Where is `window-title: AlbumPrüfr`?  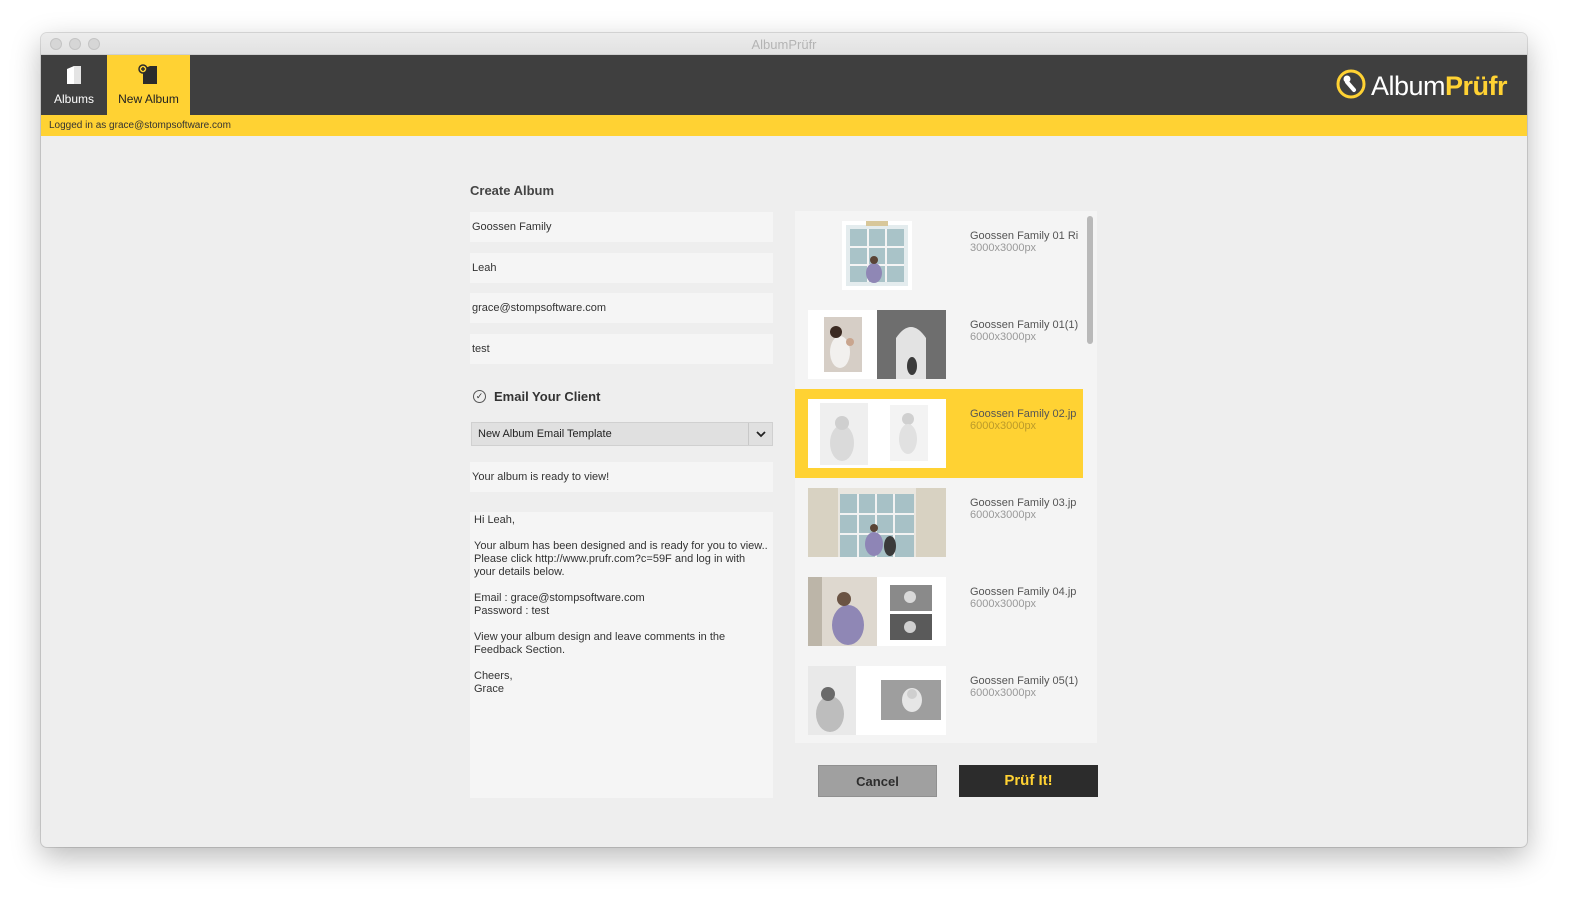
window-title: AlbumPrüfr is located at coordinates (784, 44).